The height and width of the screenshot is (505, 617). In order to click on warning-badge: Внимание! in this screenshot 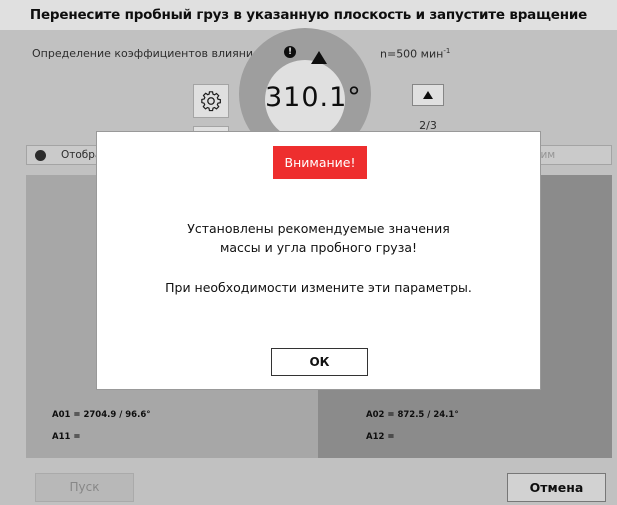, I will do `click(320, 162)`.